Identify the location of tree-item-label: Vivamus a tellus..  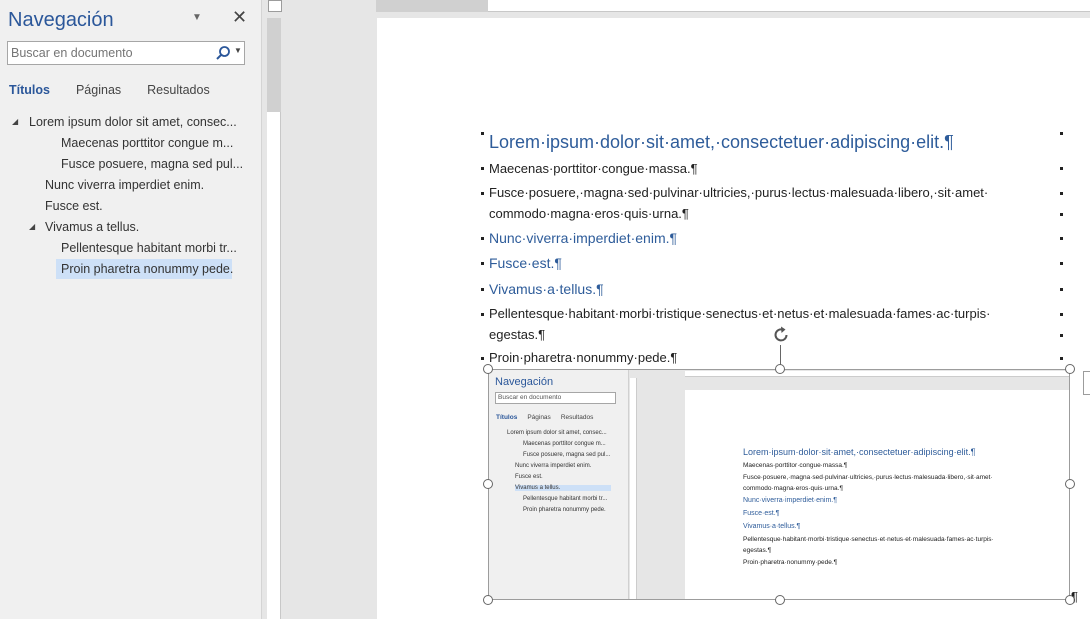
(92, 227).